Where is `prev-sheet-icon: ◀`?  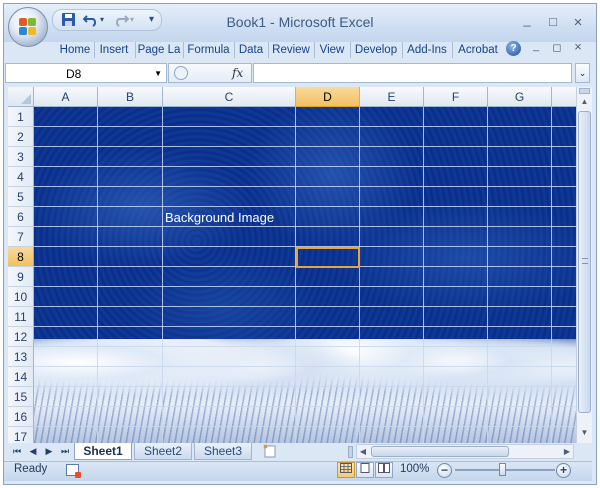 prev-sheet-icon: ◀ is located at coordinates (33, 451).